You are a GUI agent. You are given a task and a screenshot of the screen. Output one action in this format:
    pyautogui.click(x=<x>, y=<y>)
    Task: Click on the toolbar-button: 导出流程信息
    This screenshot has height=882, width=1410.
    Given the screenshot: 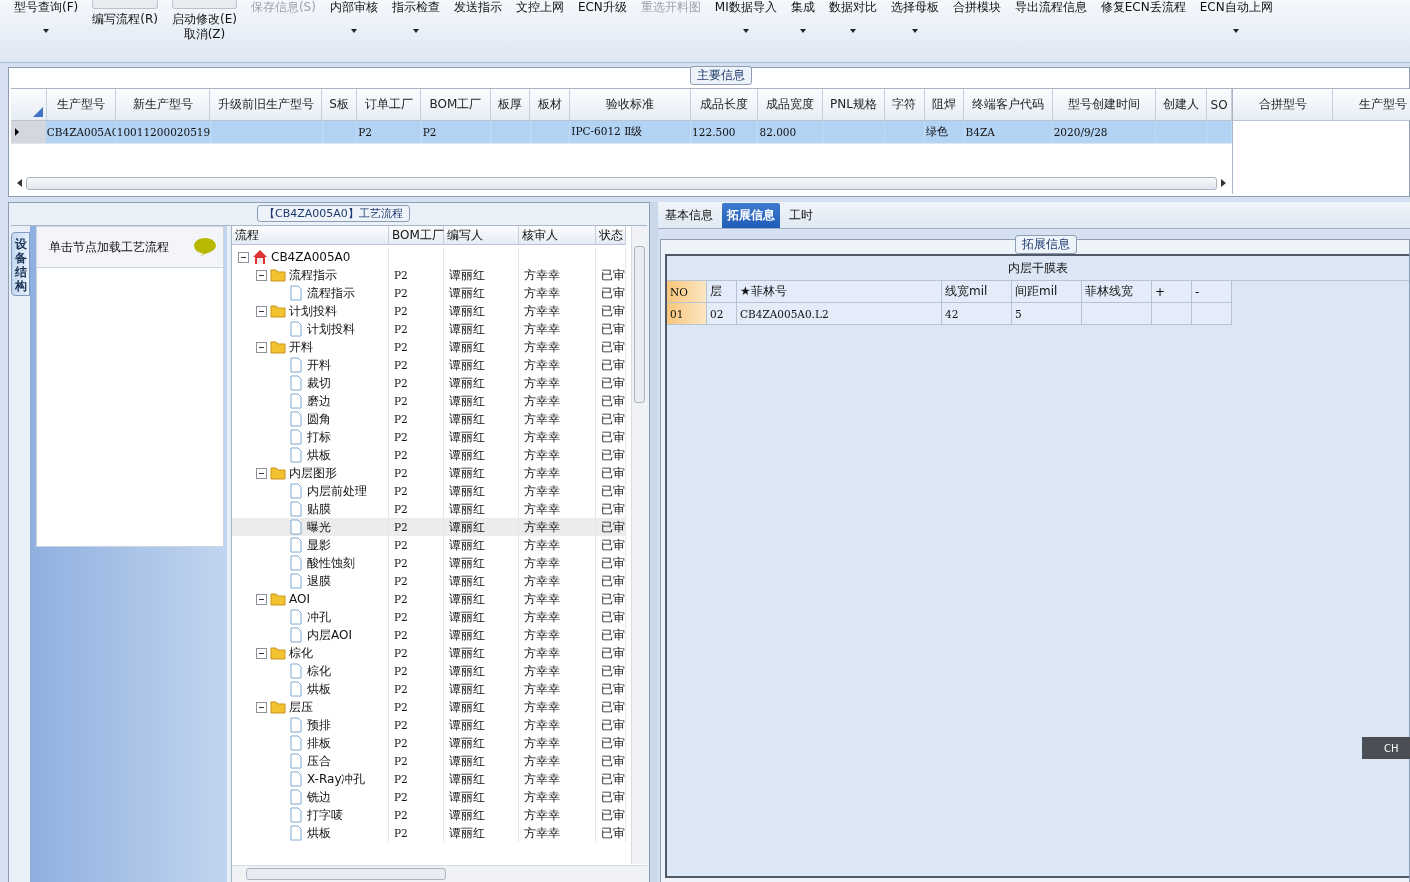 What is the action you would take?
    pyautogui.click(x=1050, y=7)
    